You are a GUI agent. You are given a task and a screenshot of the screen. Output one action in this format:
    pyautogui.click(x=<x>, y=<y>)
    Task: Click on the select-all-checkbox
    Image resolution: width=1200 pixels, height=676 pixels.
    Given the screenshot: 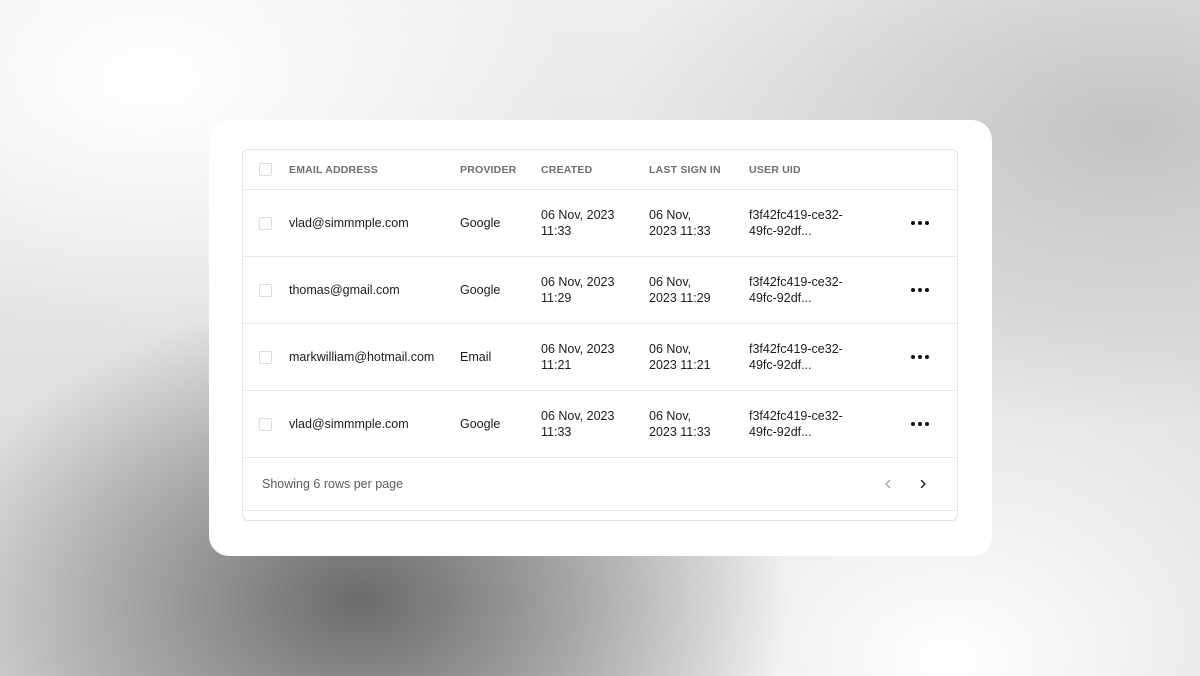 What is the action you would take?
    pyautogui.click(x=265, y=169)
    